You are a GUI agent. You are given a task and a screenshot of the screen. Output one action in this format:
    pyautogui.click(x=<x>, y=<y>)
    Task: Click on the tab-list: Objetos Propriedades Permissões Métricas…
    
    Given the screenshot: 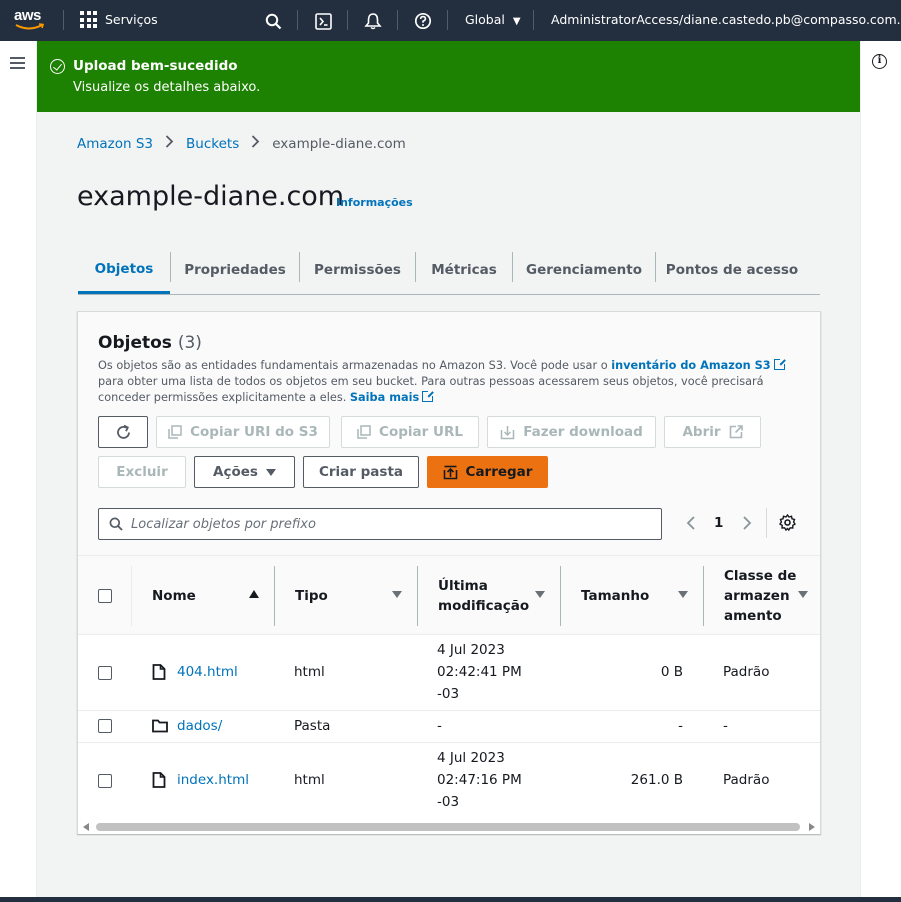 What is the action you would take?
    pyautogui.click(x=449, y=270)
    